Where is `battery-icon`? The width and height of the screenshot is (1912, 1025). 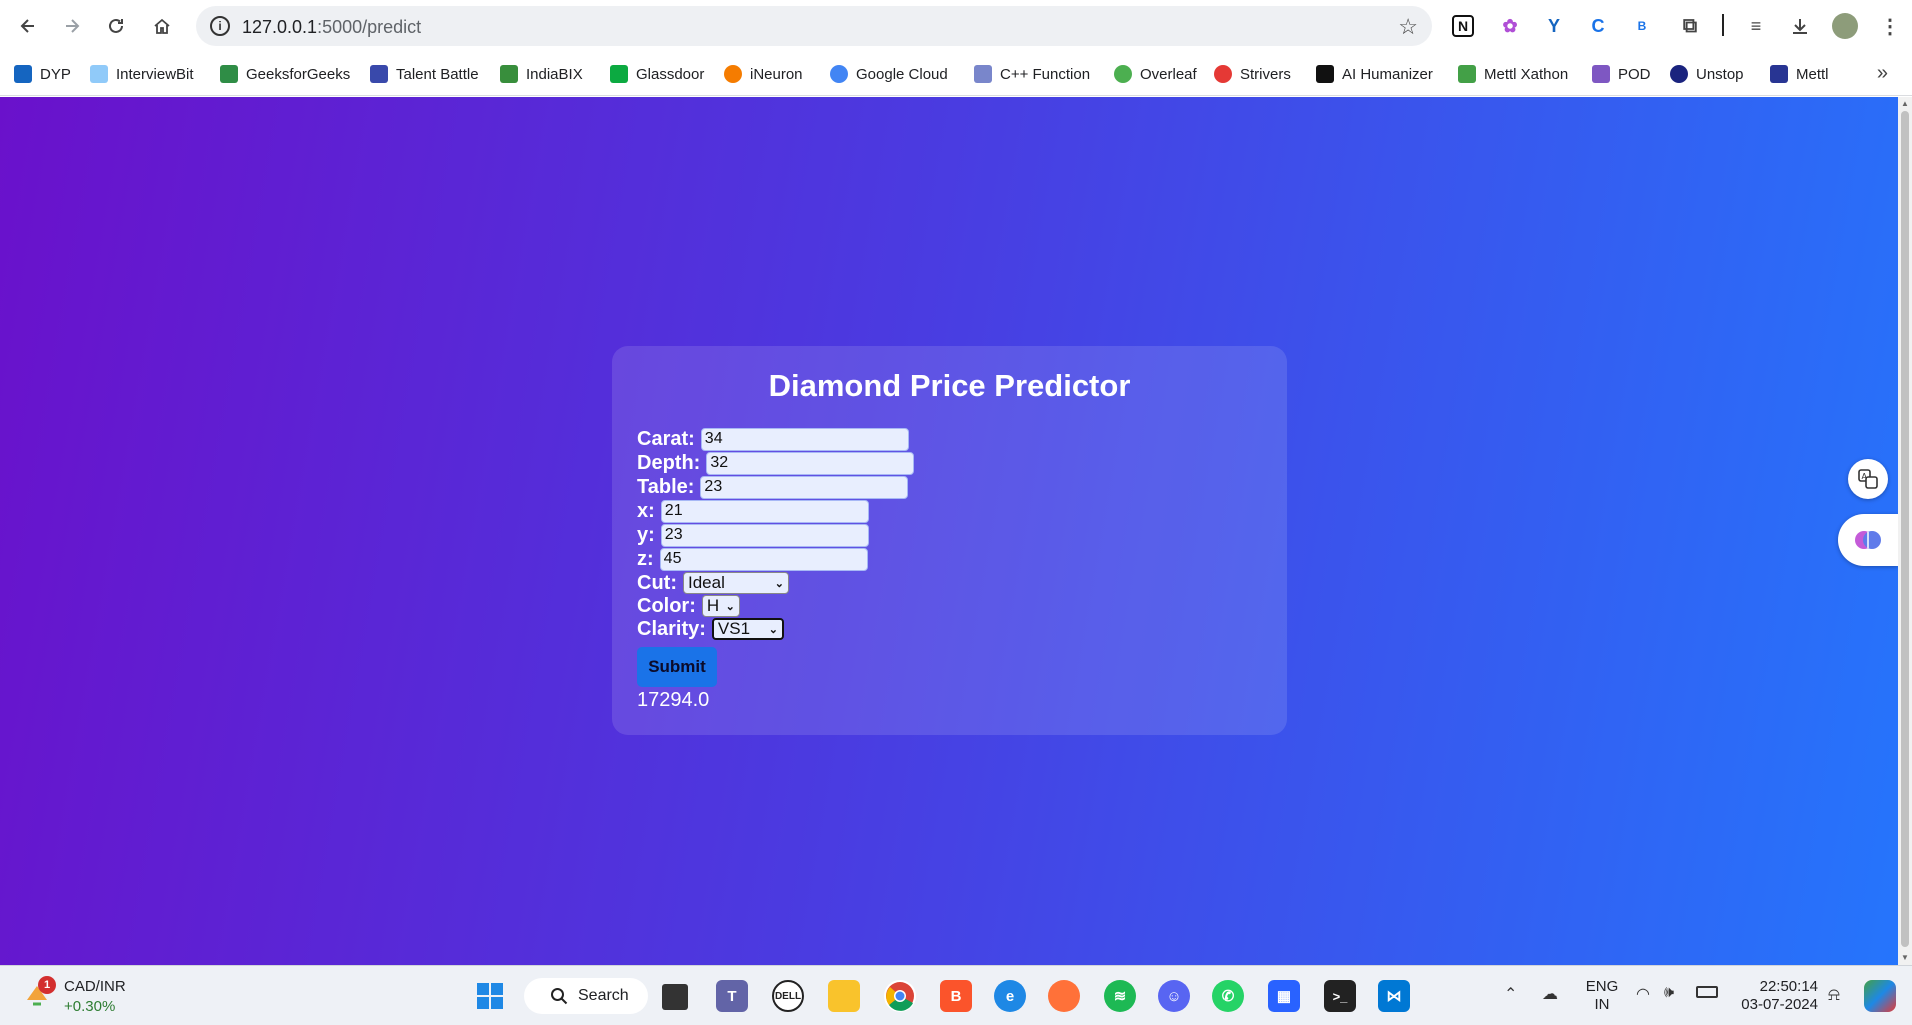
battery-icon is located at coordinates (1707, 992).